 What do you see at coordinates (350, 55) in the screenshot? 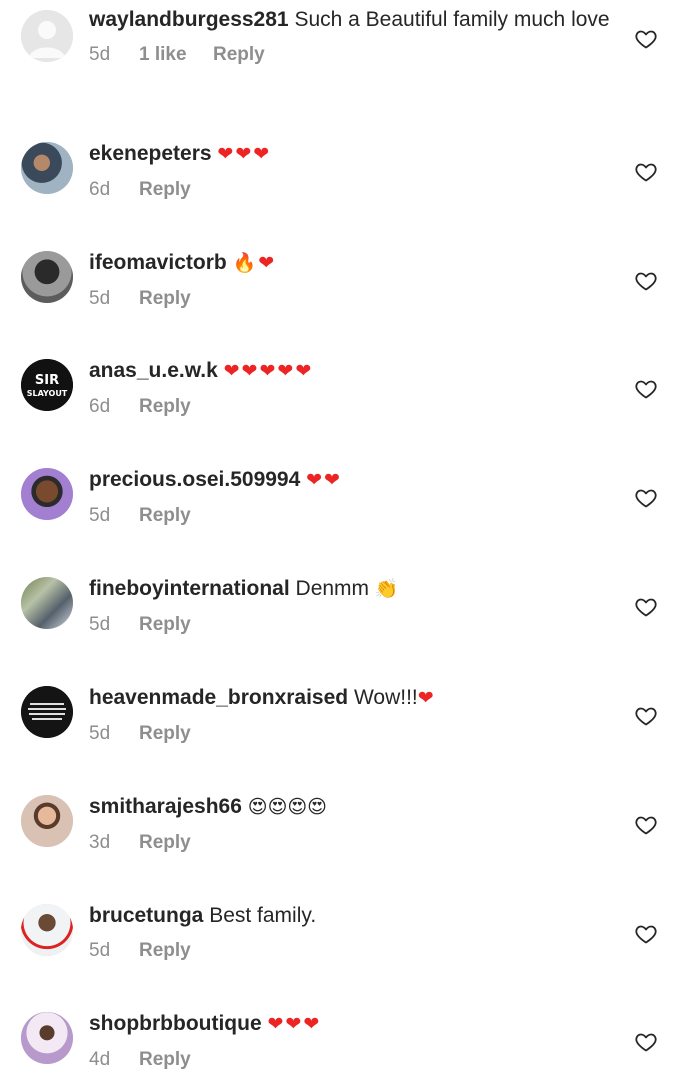
I see `comment-meta: 5d 1 like Reply` at bounding box center [350, 55].